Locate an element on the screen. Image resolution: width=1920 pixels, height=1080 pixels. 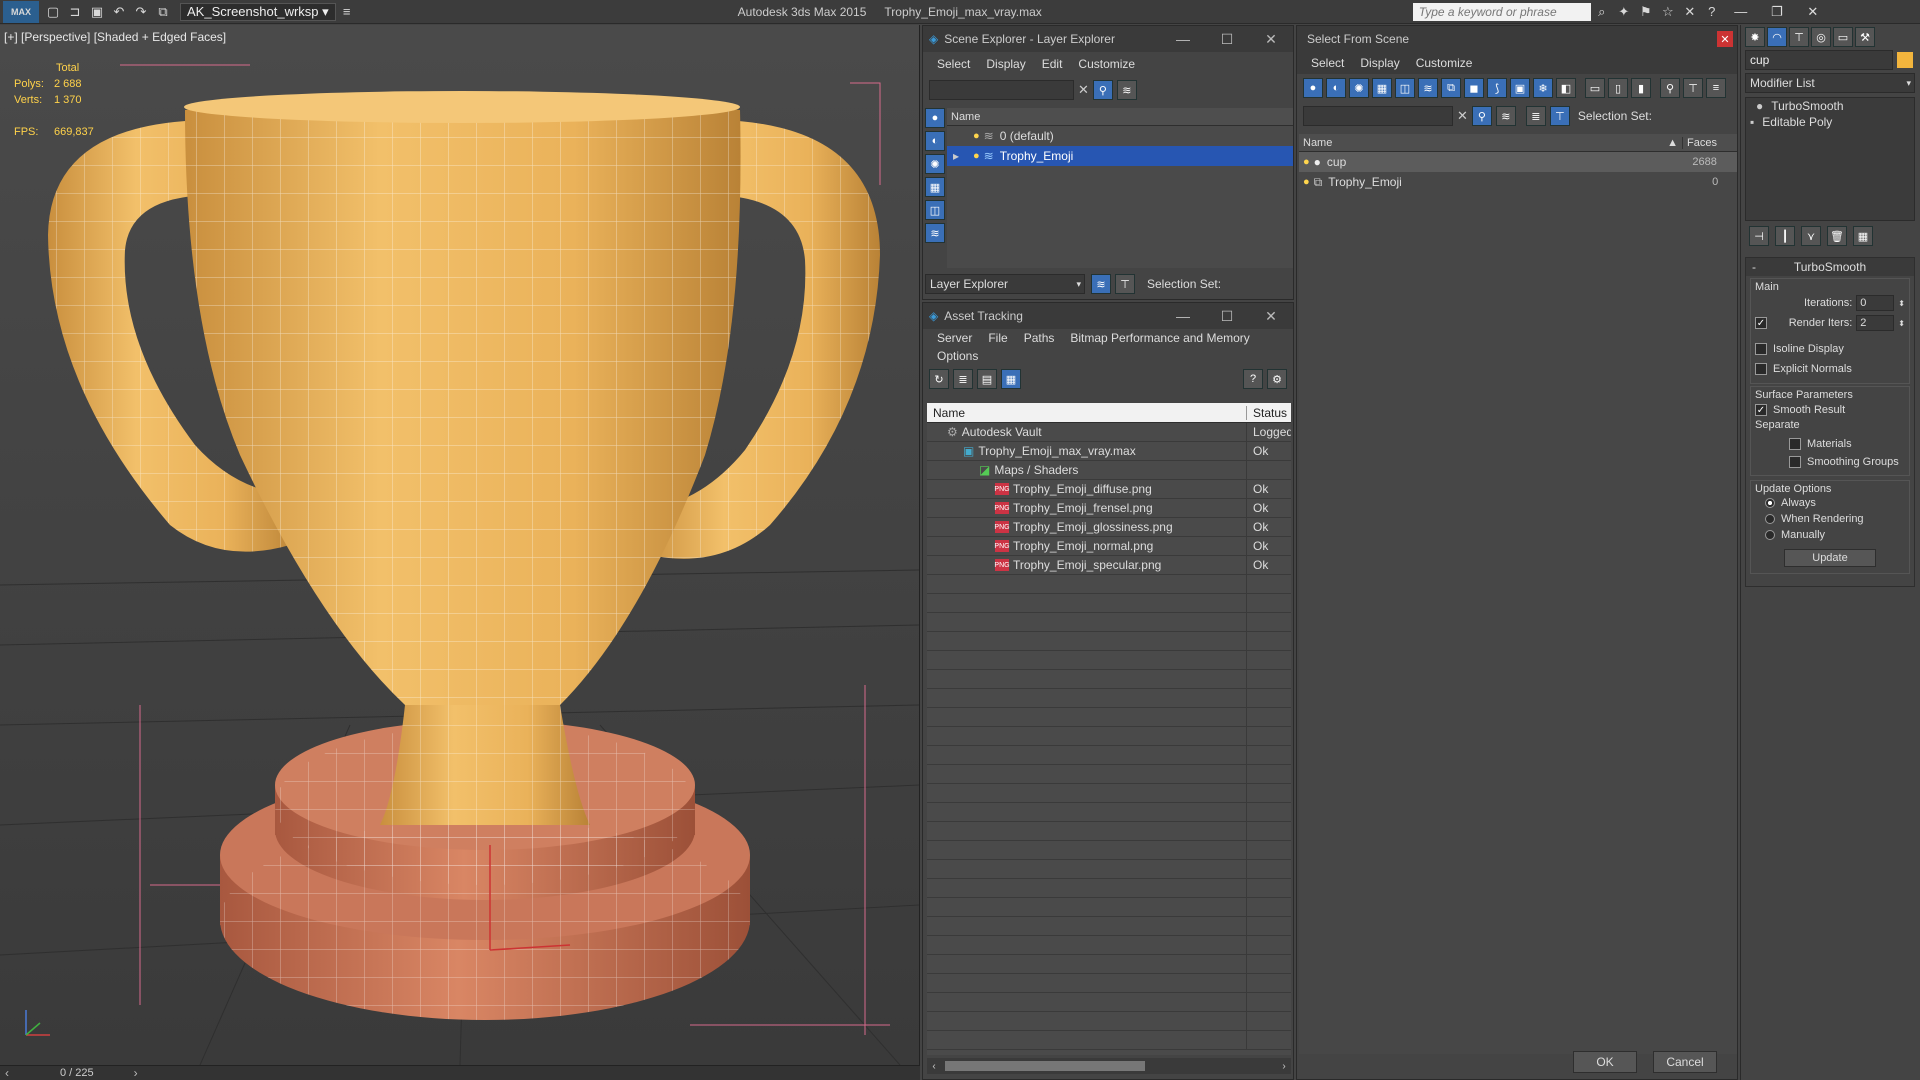
time-prev-icon: ‹ is located at coordinates (7, 1073).